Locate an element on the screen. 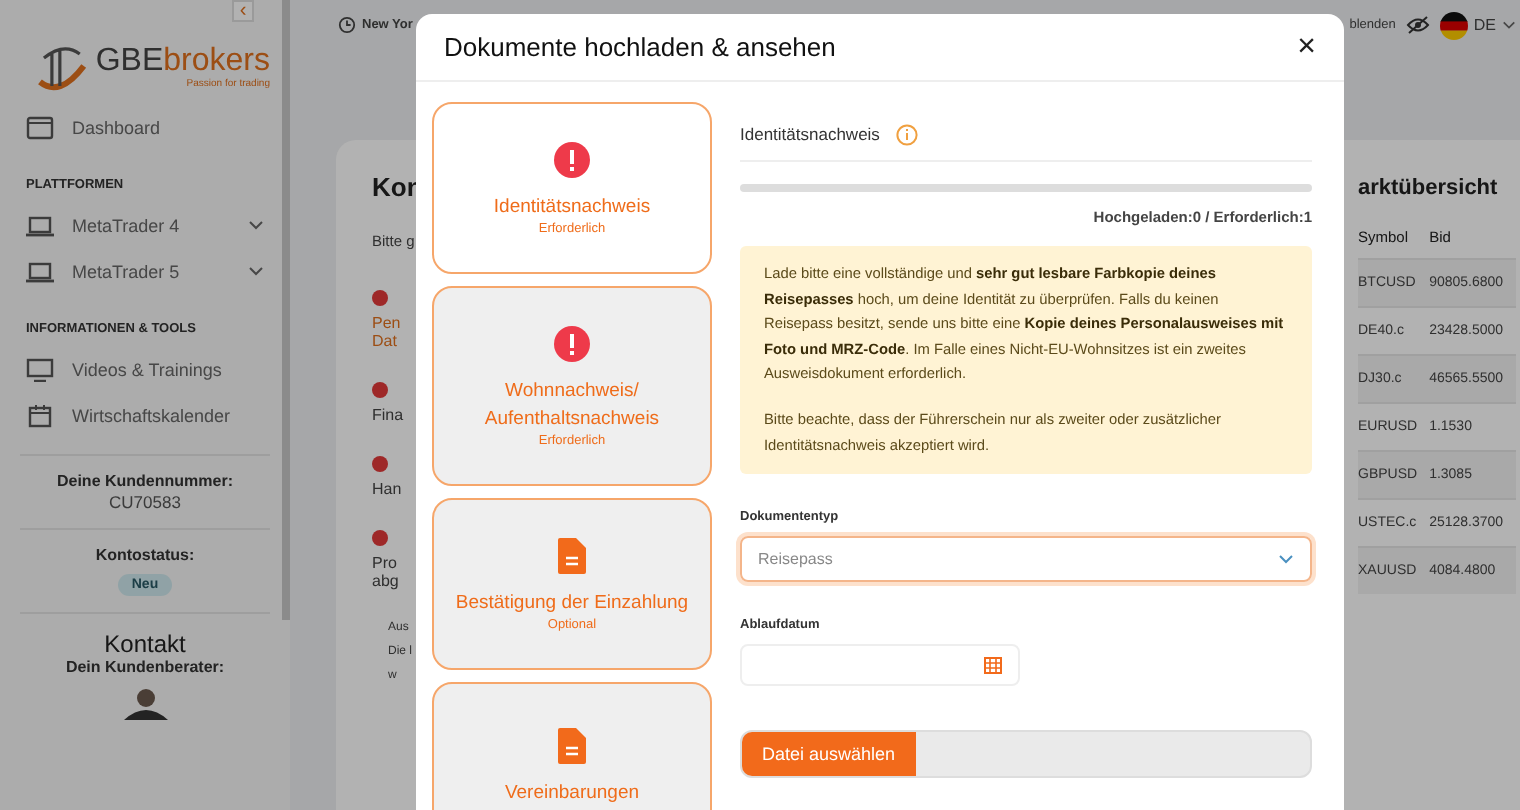  monitor-icon is located at coordinates (40, 369).